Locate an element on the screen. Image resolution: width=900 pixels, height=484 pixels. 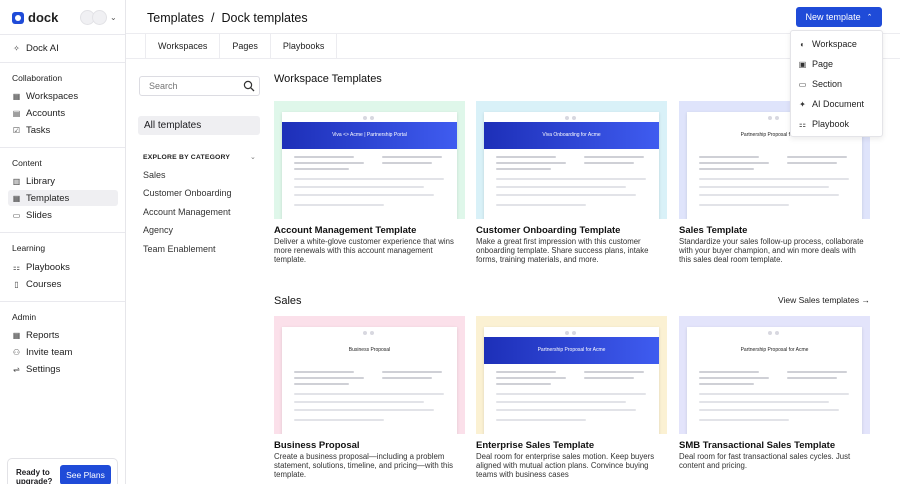
chevron-up-icon: ⌃ is located at coordinates (869, 17).